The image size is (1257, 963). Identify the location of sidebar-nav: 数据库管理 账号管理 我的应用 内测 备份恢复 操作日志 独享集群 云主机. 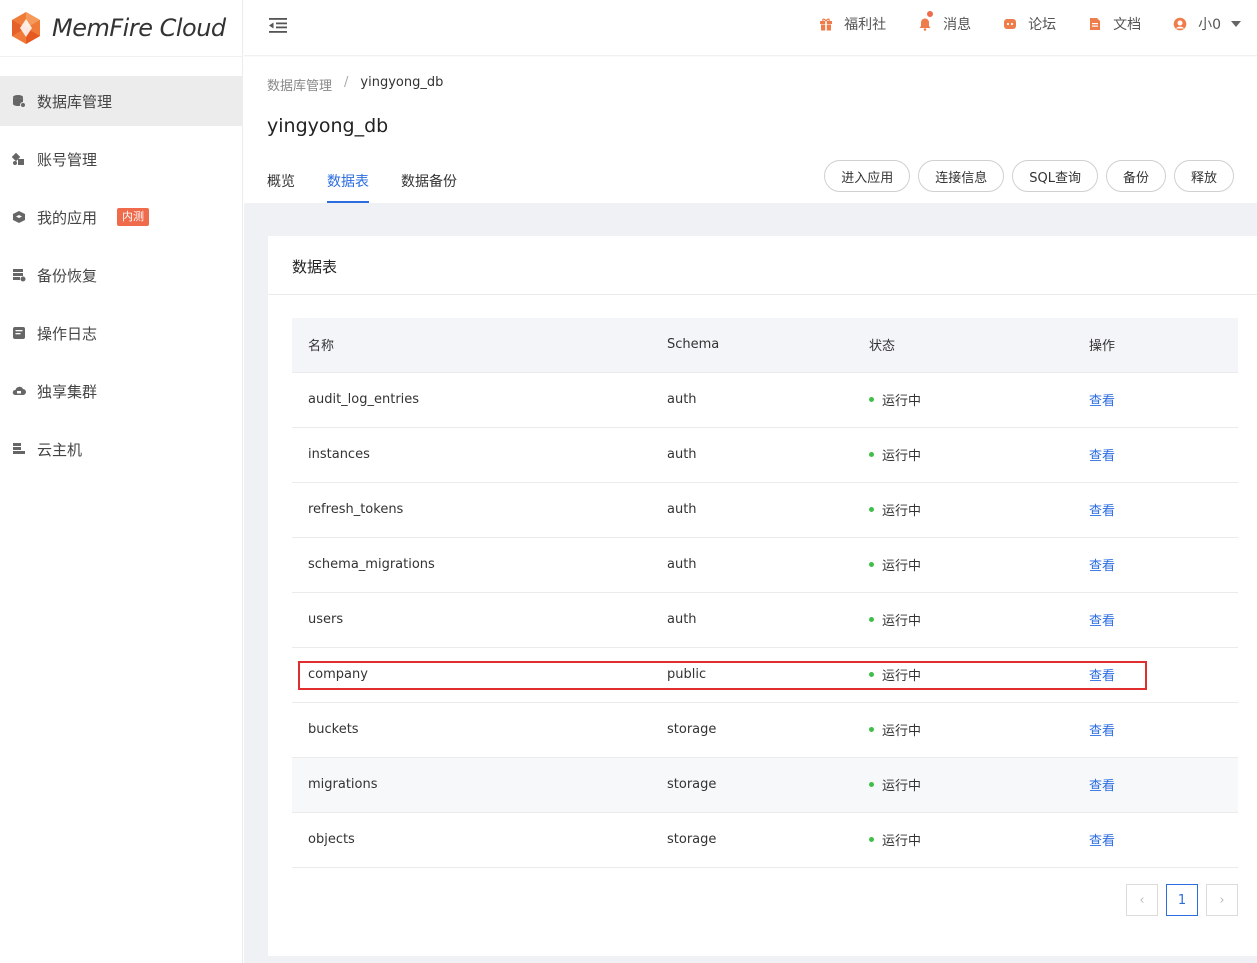
(121, 279).